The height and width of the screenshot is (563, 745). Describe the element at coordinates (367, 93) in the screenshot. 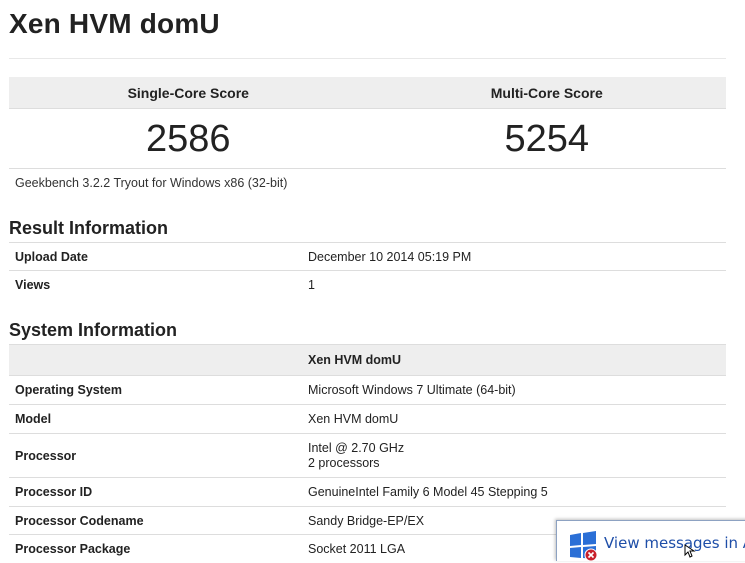

I see `score-header-row: Single-Core Score Multi-Core Score` at that location.